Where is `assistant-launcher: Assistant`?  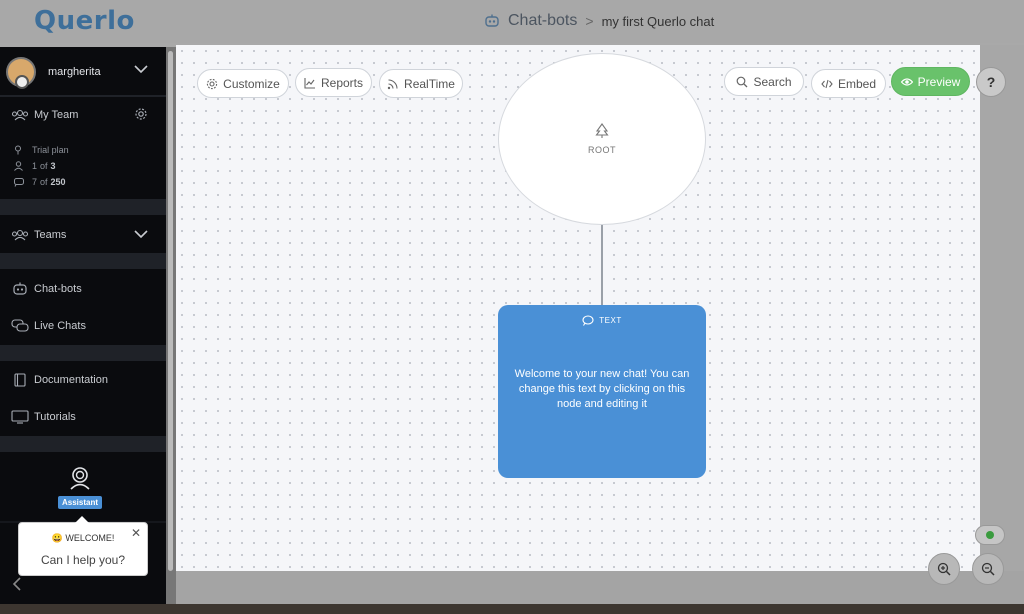
assistant-launcher: Assistant is located at coordinates (80, 486).